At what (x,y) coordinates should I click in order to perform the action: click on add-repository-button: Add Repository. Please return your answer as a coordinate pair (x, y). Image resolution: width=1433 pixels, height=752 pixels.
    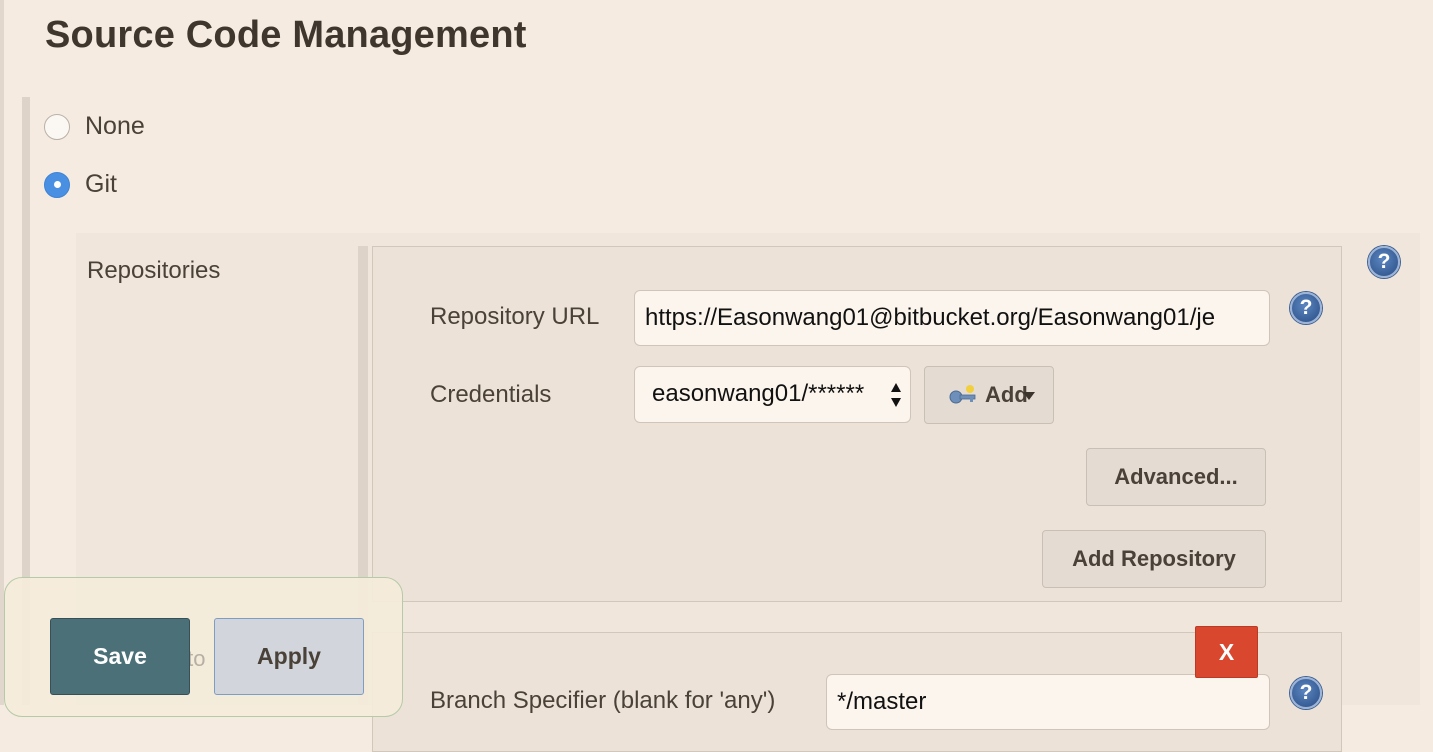
    Looking at the image, I should click on (1154, 559).